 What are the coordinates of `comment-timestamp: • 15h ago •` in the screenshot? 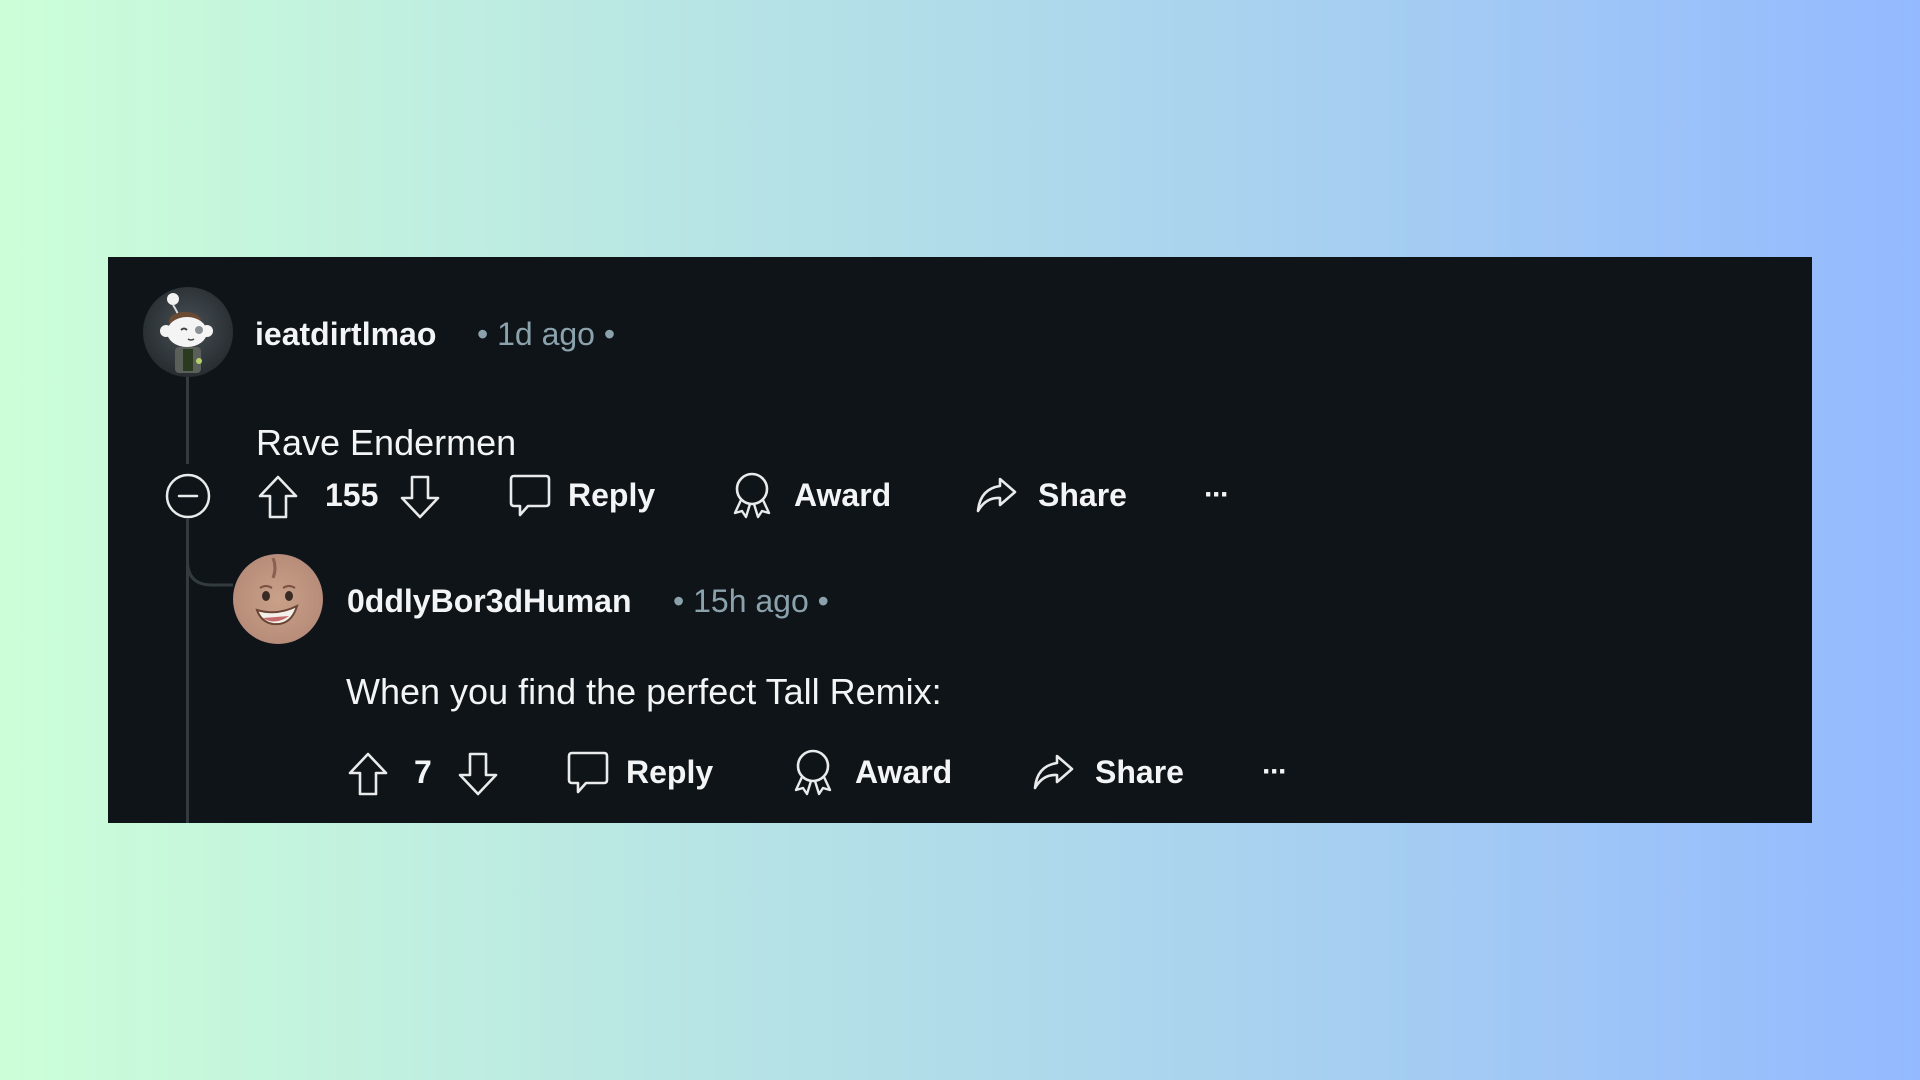 It's located at (751, 601).